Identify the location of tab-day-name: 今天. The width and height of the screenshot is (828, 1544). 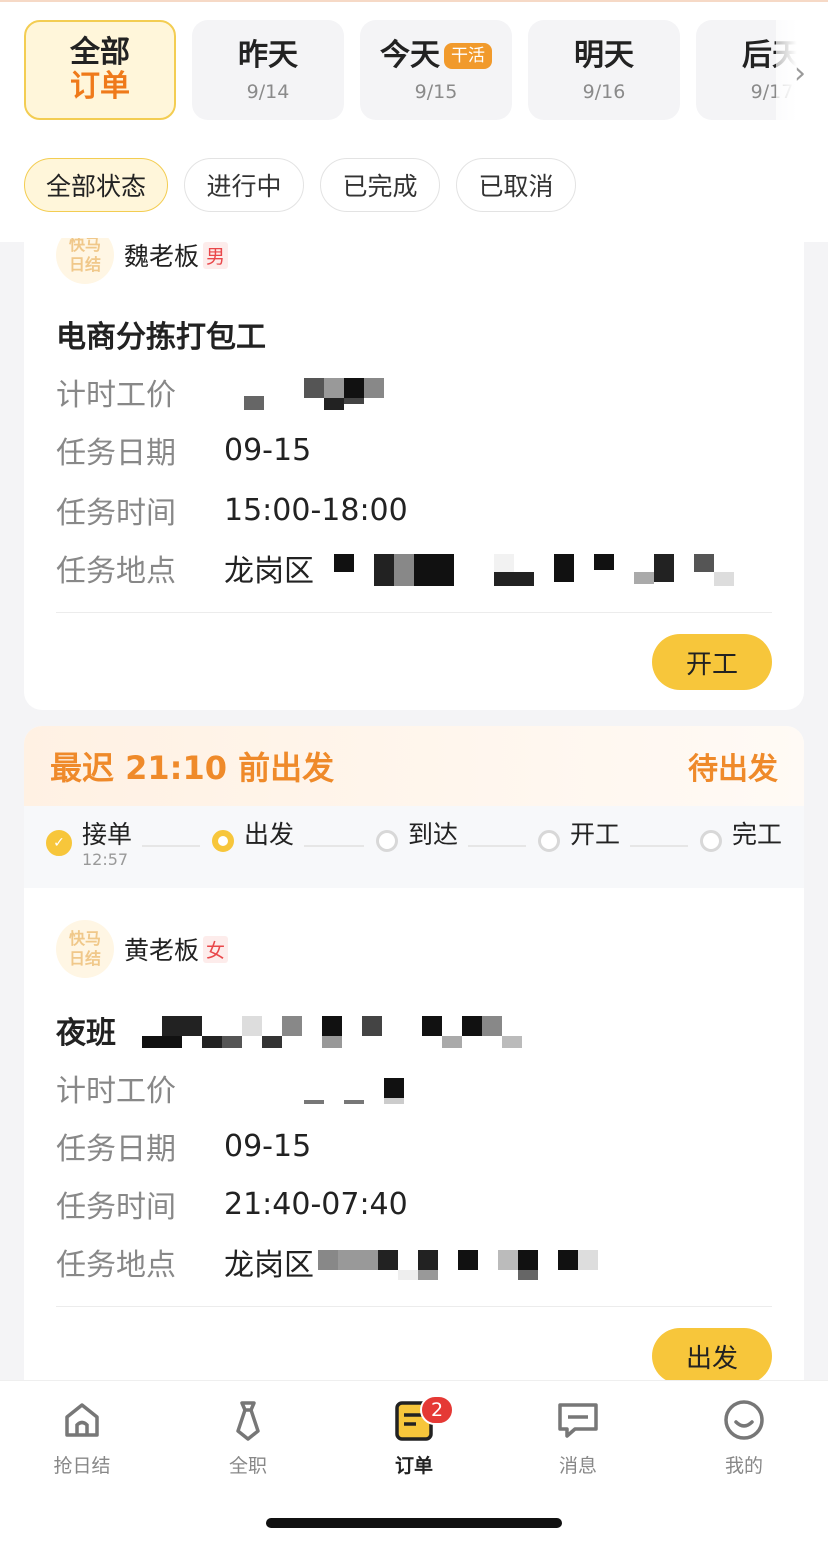
(410, 55).